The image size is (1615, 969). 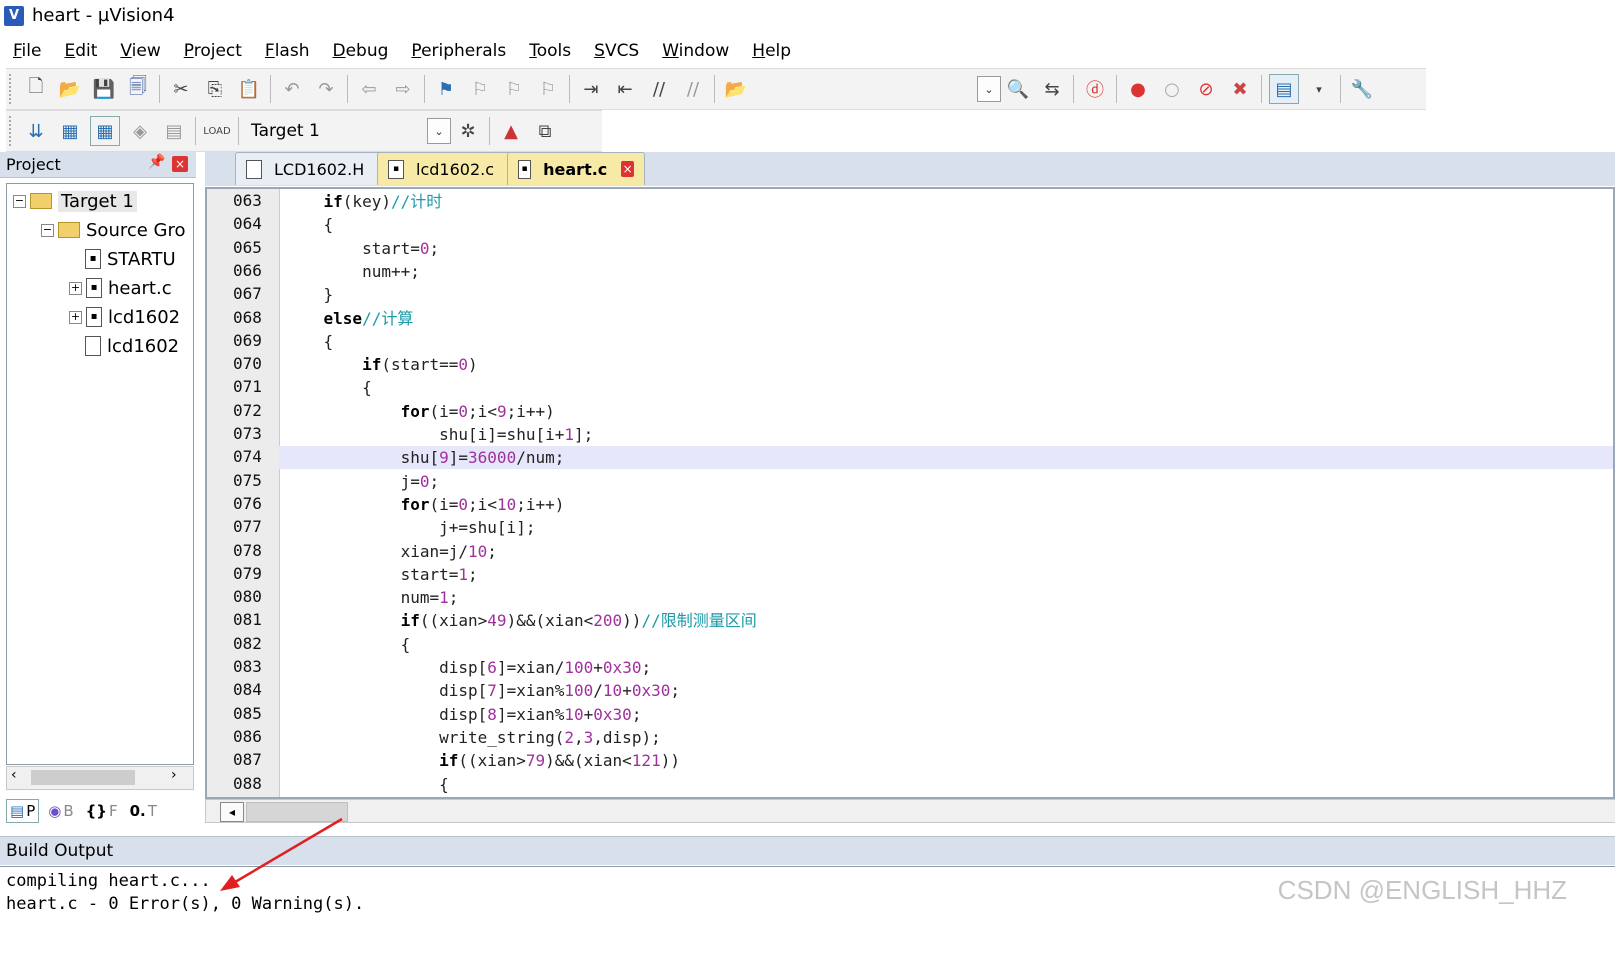 I want to click on new-file-icon: 🗋, so click(x=36, y=89).